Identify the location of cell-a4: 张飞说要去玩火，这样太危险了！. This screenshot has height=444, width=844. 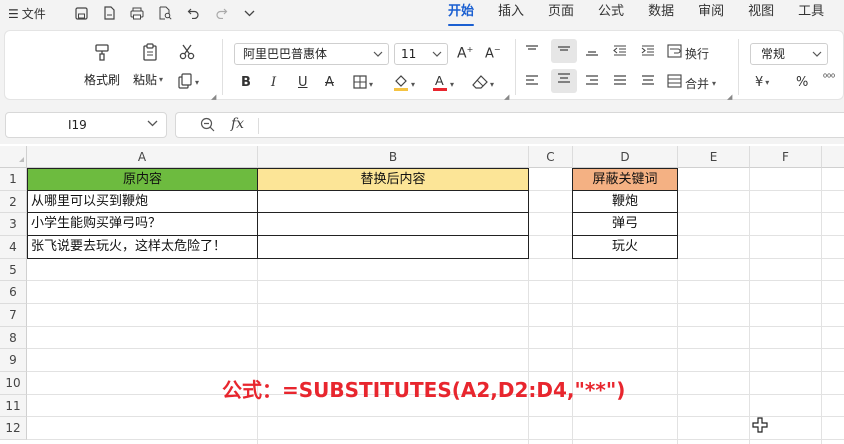
(142, 247).